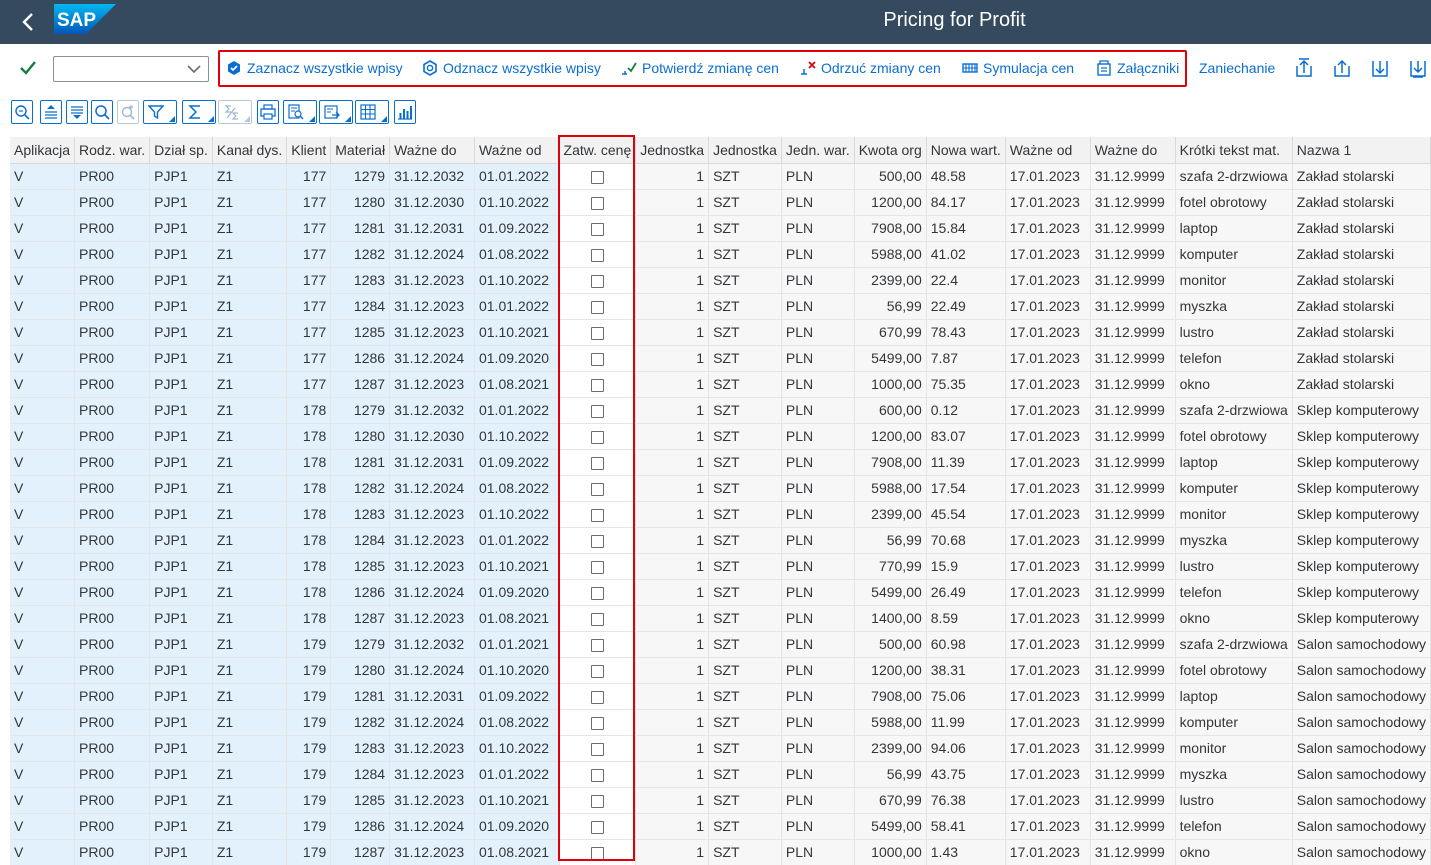 The height and width of the screenshot is (865, 1431). Describe the element at coordinates (1234, 670) in the screenshot. I see `table-cell: fotel obrotowy` at that location.